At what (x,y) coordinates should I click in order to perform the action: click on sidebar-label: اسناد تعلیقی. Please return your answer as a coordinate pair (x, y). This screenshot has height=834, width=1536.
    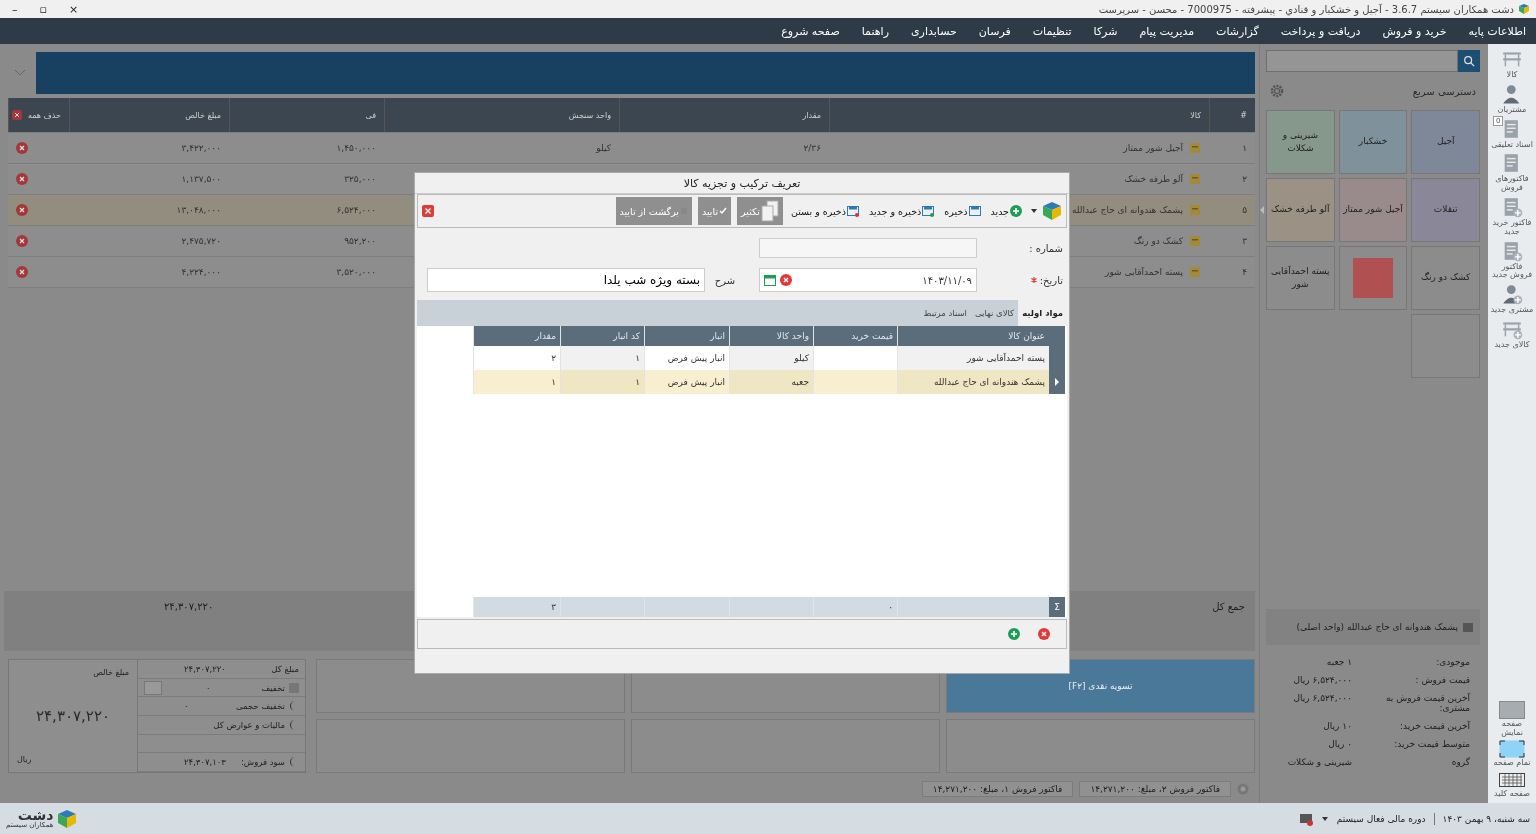
    Looking at the image, I should click on (1512, 145).